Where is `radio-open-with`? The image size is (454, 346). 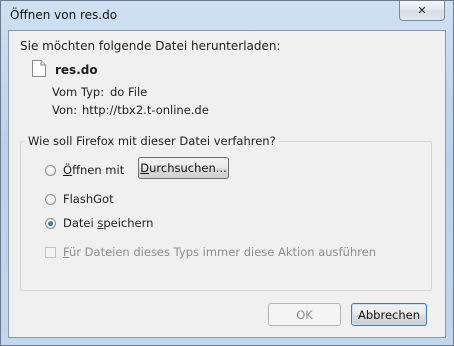
radio-open-with is located at coordinates (50, 170).